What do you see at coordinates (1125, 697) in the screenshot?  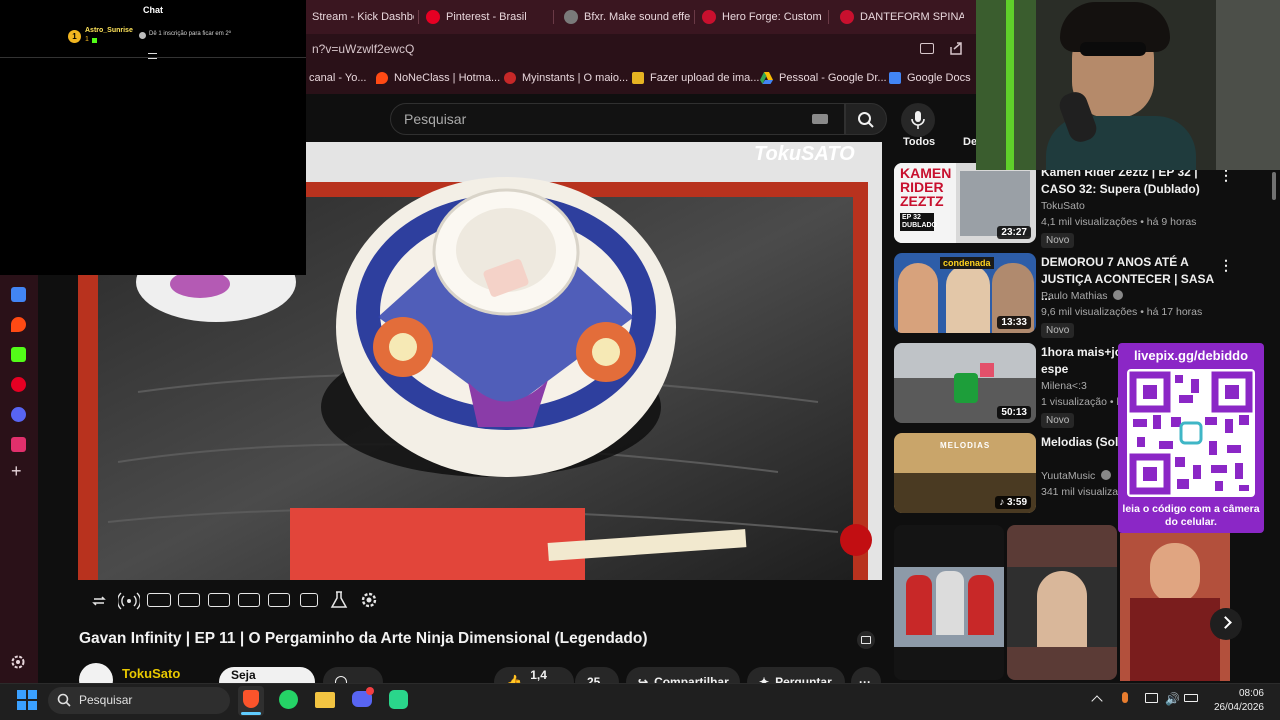 I see `microphone-icon` at bounding box center [1125, 697].